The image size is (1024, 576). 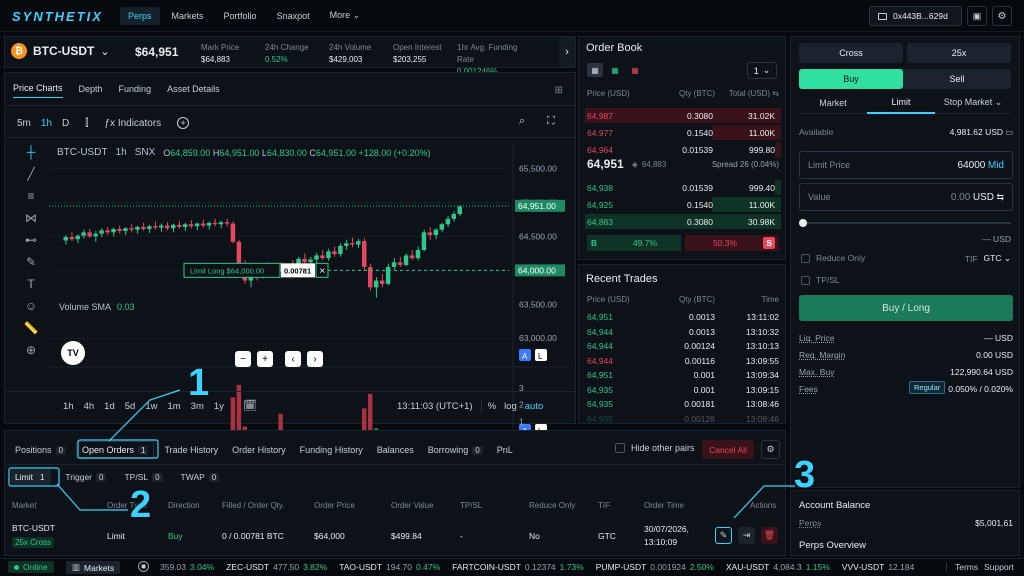 What do you see at coordinates (762, 70) in the screenshot?
I see `aggregation-select: 1 ⌄` at bounding box center [762, 70].